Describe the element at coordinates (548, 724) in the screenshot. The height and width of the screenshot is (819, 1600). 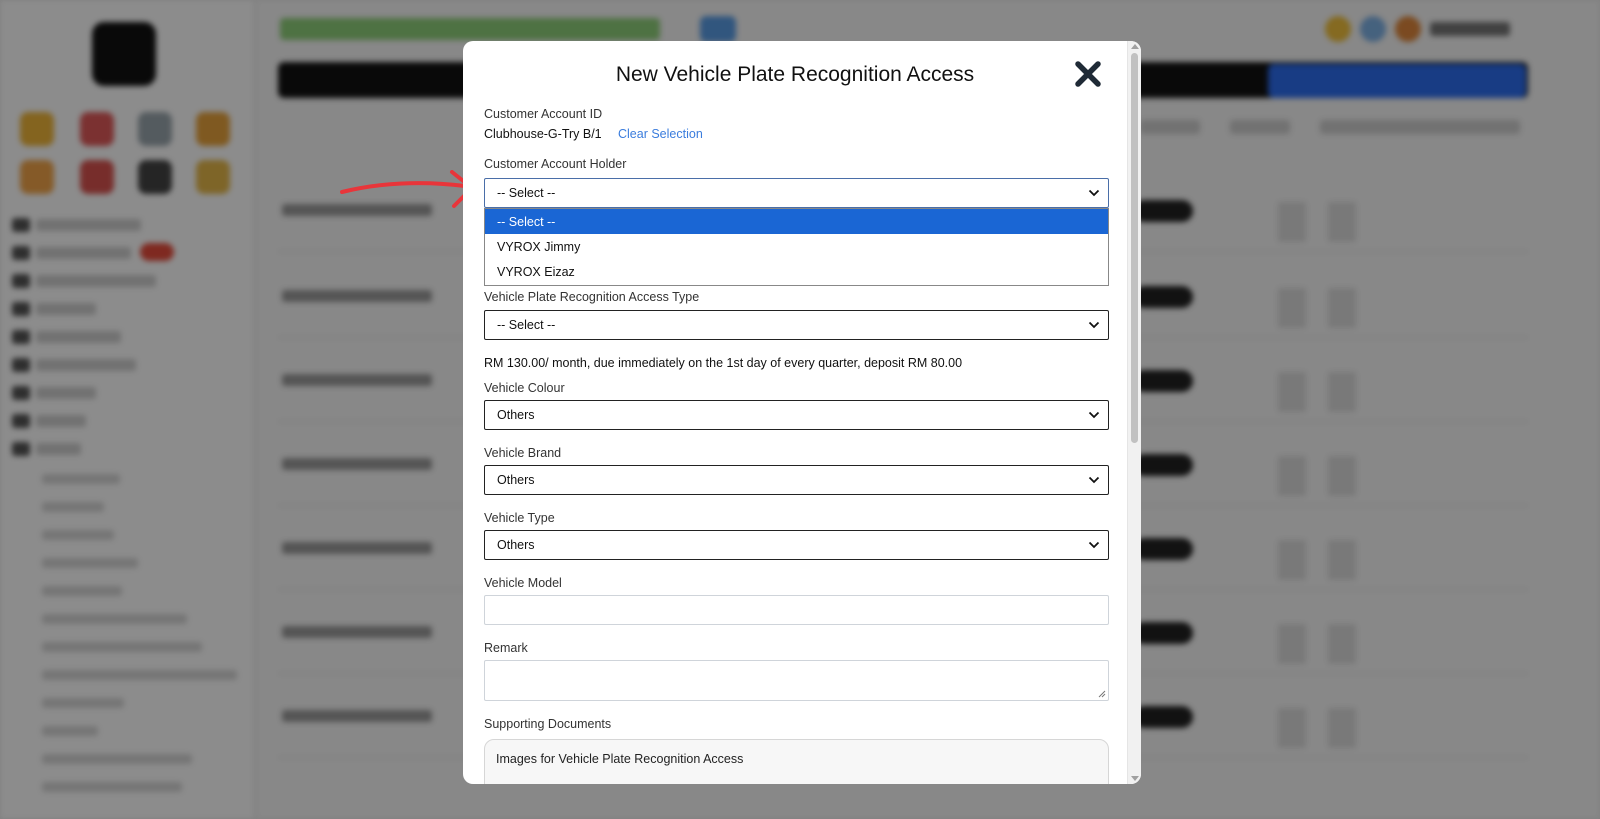
I see `supporting-documents-label: Supporting Documents` at that location.